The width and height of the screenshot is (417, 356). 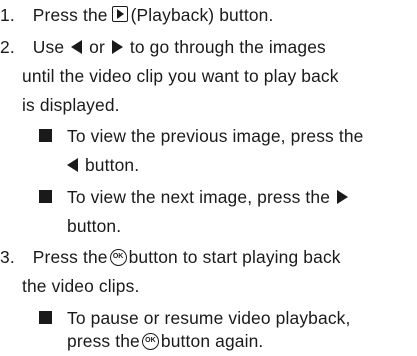 I want to click on step-number: 3., so click(x=7, y=257).